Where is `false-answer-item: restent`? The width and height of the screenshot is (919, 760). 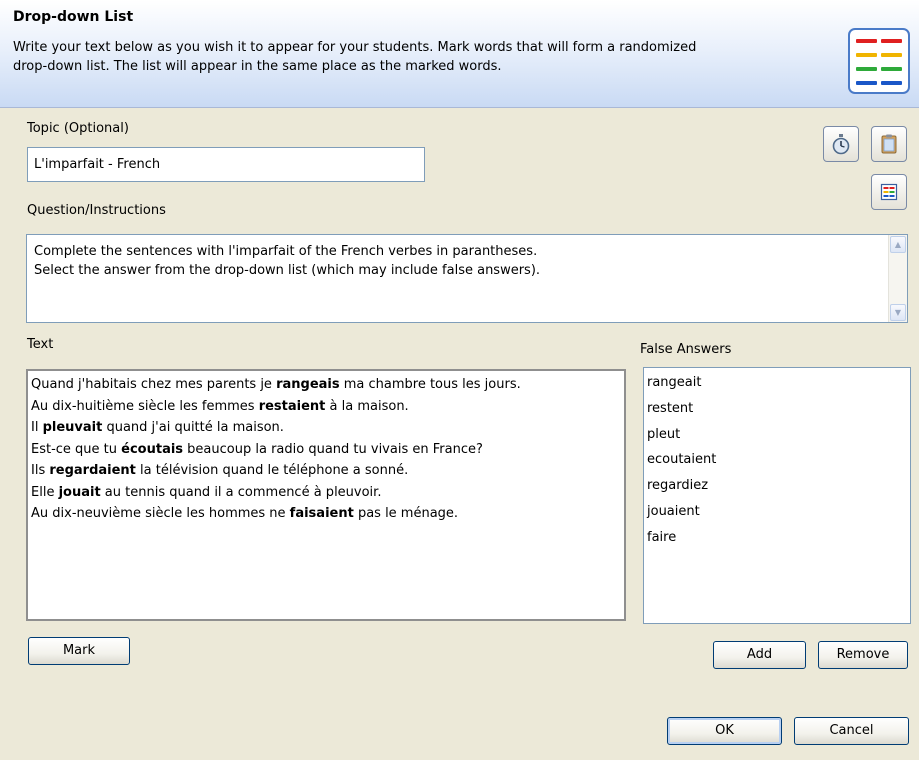 false-answer-item: restent is located at coordinates (681, 409).